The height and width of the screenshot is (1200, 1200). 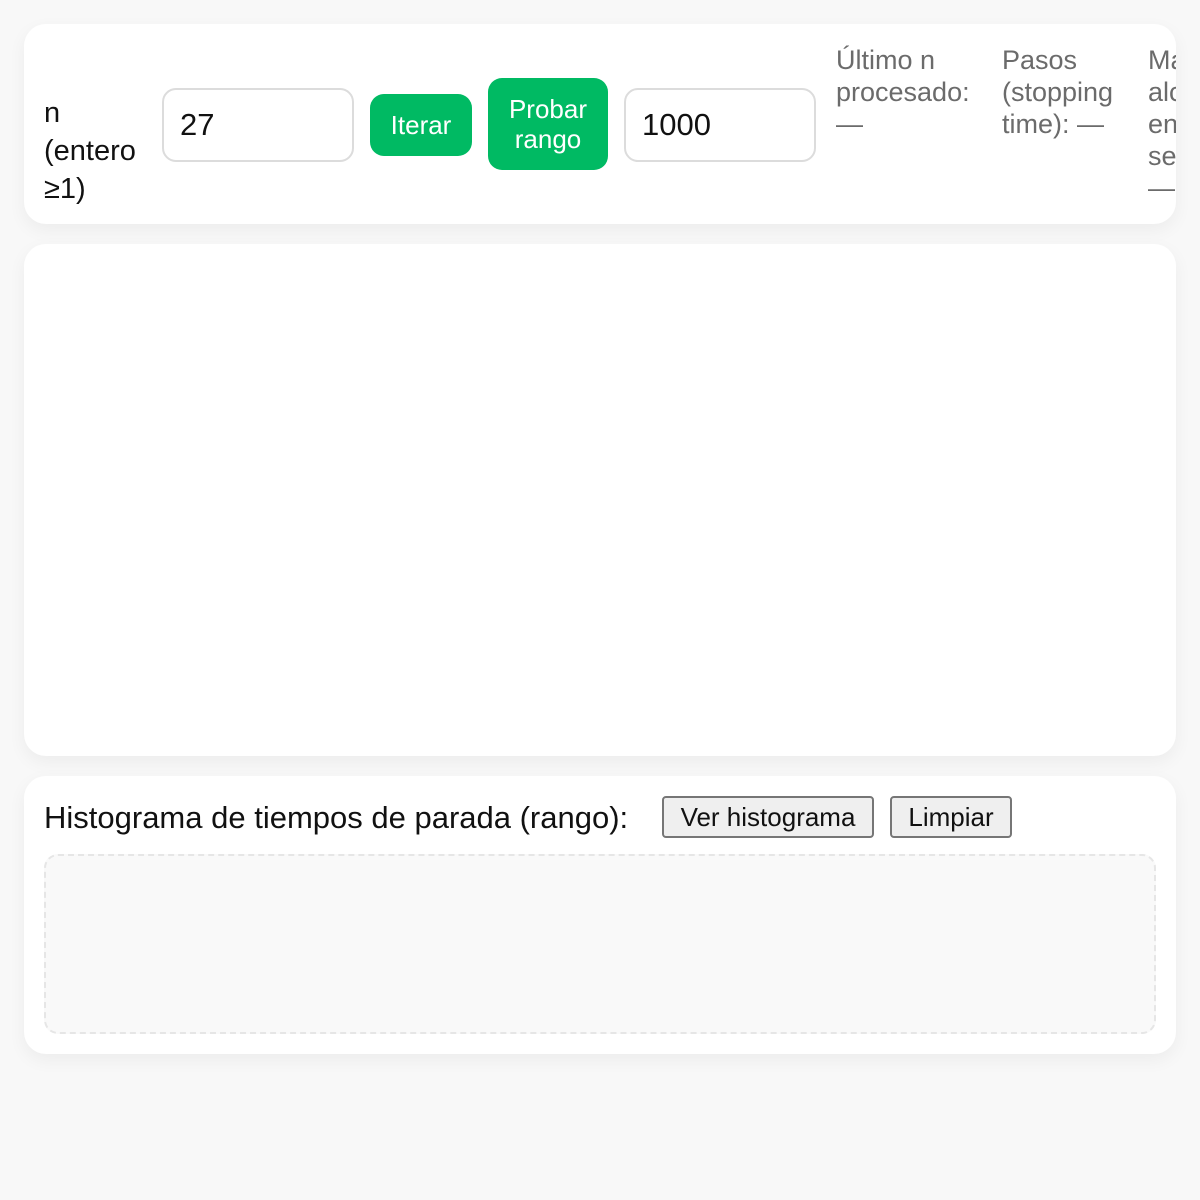 What do you see at coordinates (90, 151) in the screenshot?
I see `n-input-label: n (entero ≥1)` at bounding box center [90, 151].